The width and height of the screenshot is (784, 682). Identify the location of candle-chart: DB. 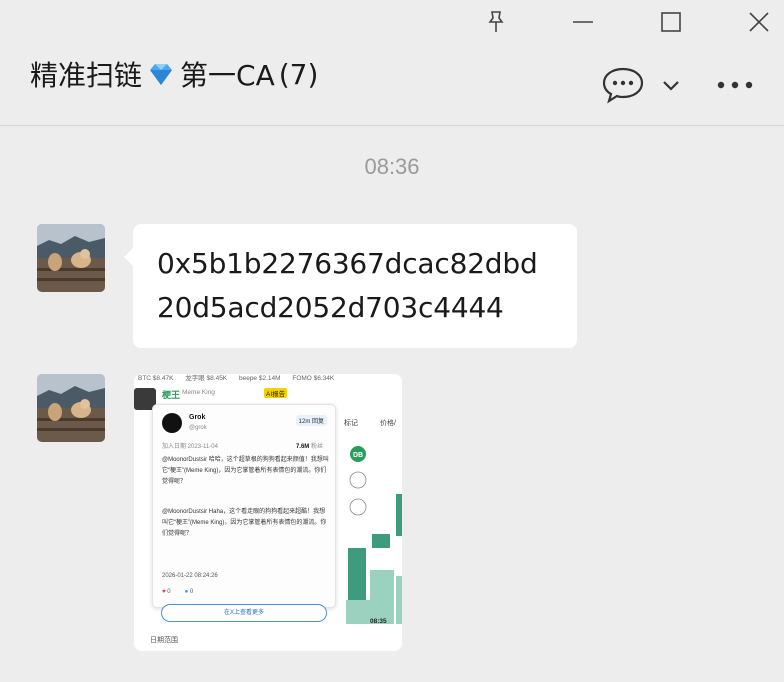
(368, 529).